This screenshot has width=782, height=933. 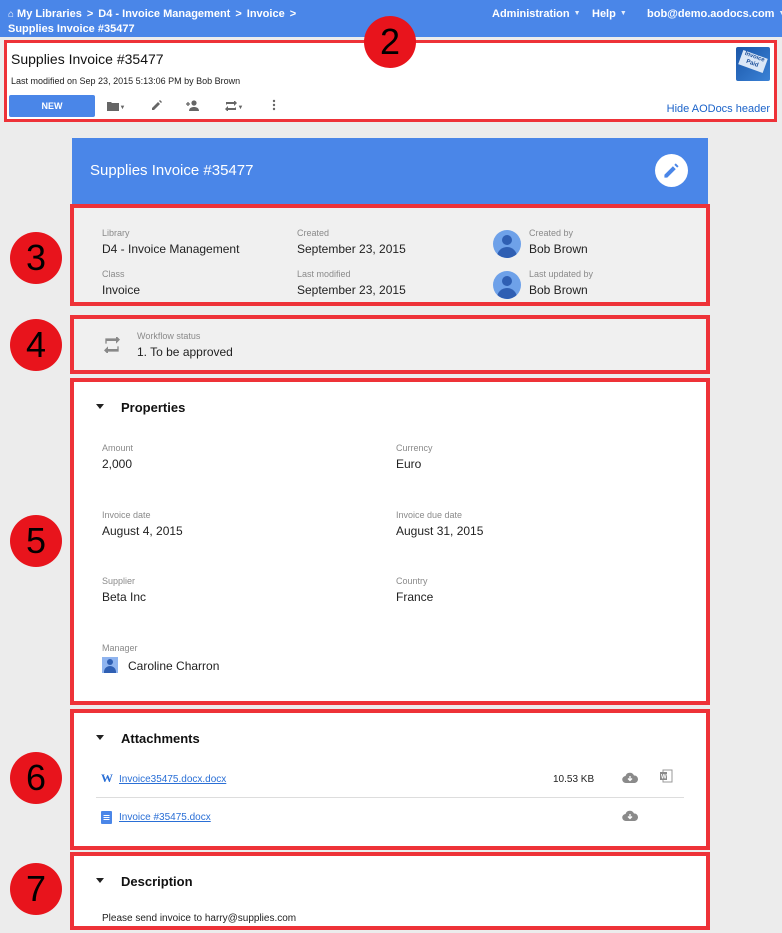 I want to click on class-label: Class, so click(x=113, y=274).